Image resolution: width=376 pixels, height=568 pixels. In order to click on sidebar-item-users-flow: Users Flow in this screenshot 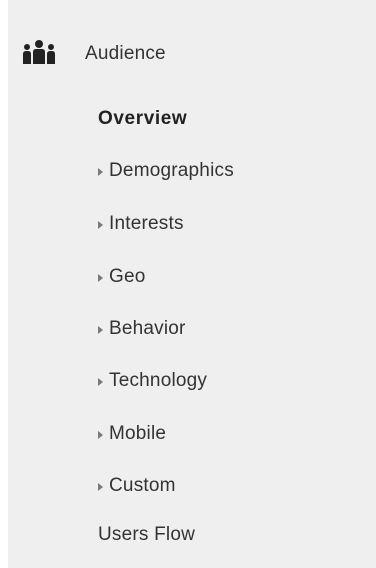, I will do `click(146, 535)`.